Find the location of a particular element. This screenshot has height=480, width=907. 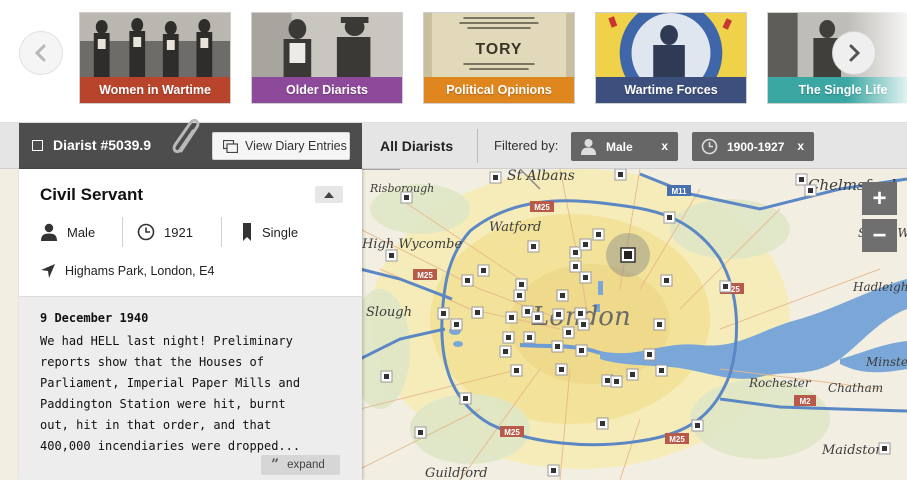

diarist-select-checkbox is located at coordinates (37, 145).